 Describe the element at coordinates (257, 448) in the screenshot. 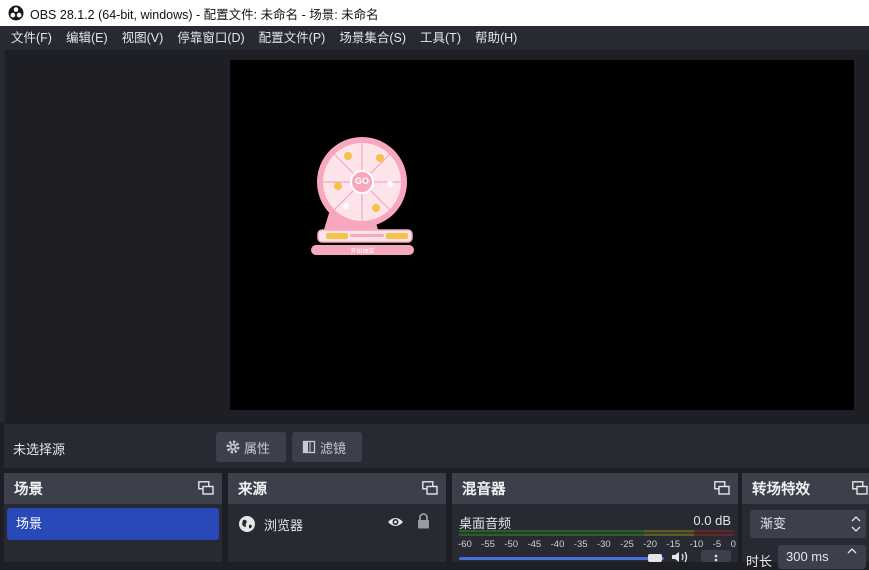

I see `properties-label: 属性` at that location.